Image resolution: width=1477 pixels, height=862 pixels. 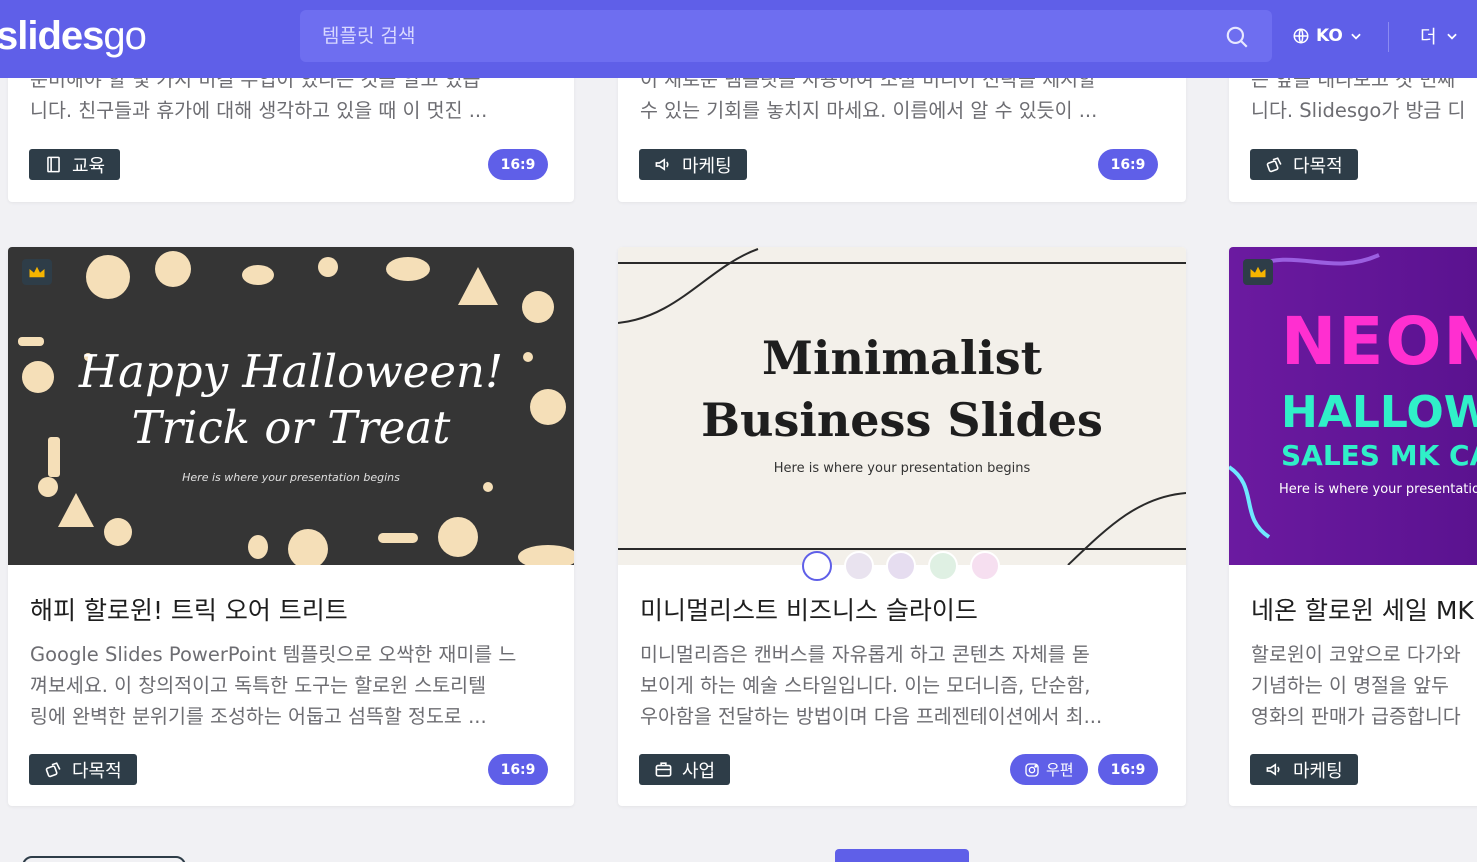 What do you see at coordinates (902, 420) in the screenshot?
I see `thumbnail-title: Business Slides` at bounding box center [902, 420].